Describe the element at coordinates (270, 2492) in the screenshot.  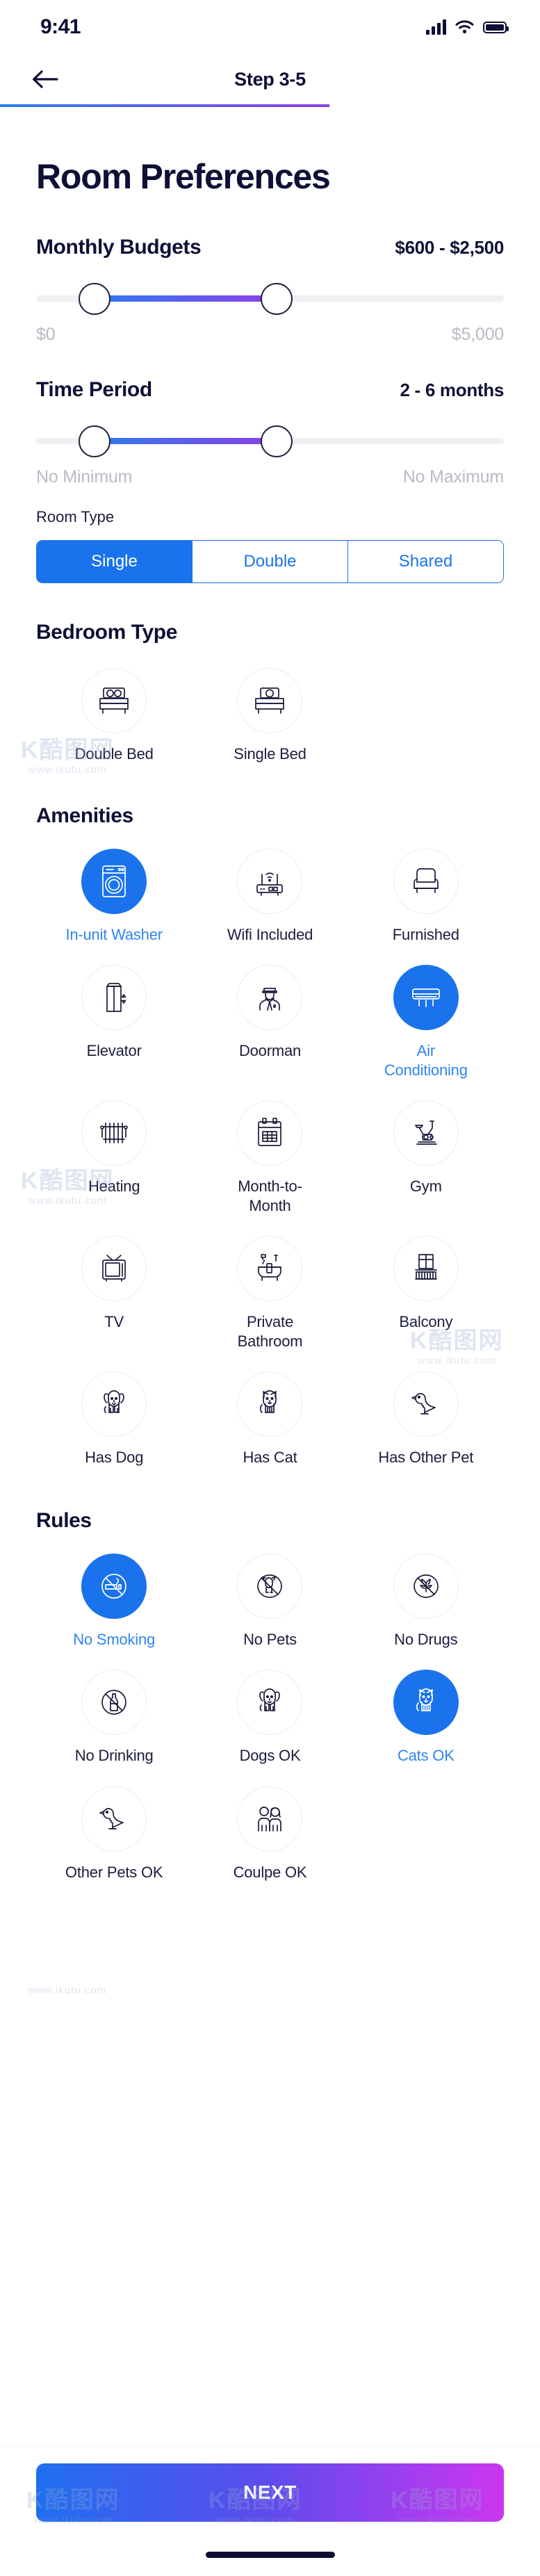
I see `next-button: NEXT` at that location.